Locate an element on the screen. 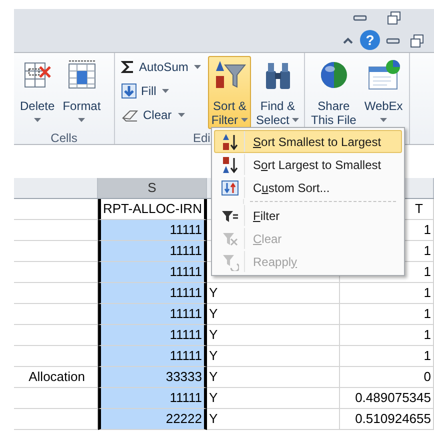 Image resolution: width=434 pixels, height=432 pixels. ribbon-button: Find & Select is located at coordinates (277, 92).